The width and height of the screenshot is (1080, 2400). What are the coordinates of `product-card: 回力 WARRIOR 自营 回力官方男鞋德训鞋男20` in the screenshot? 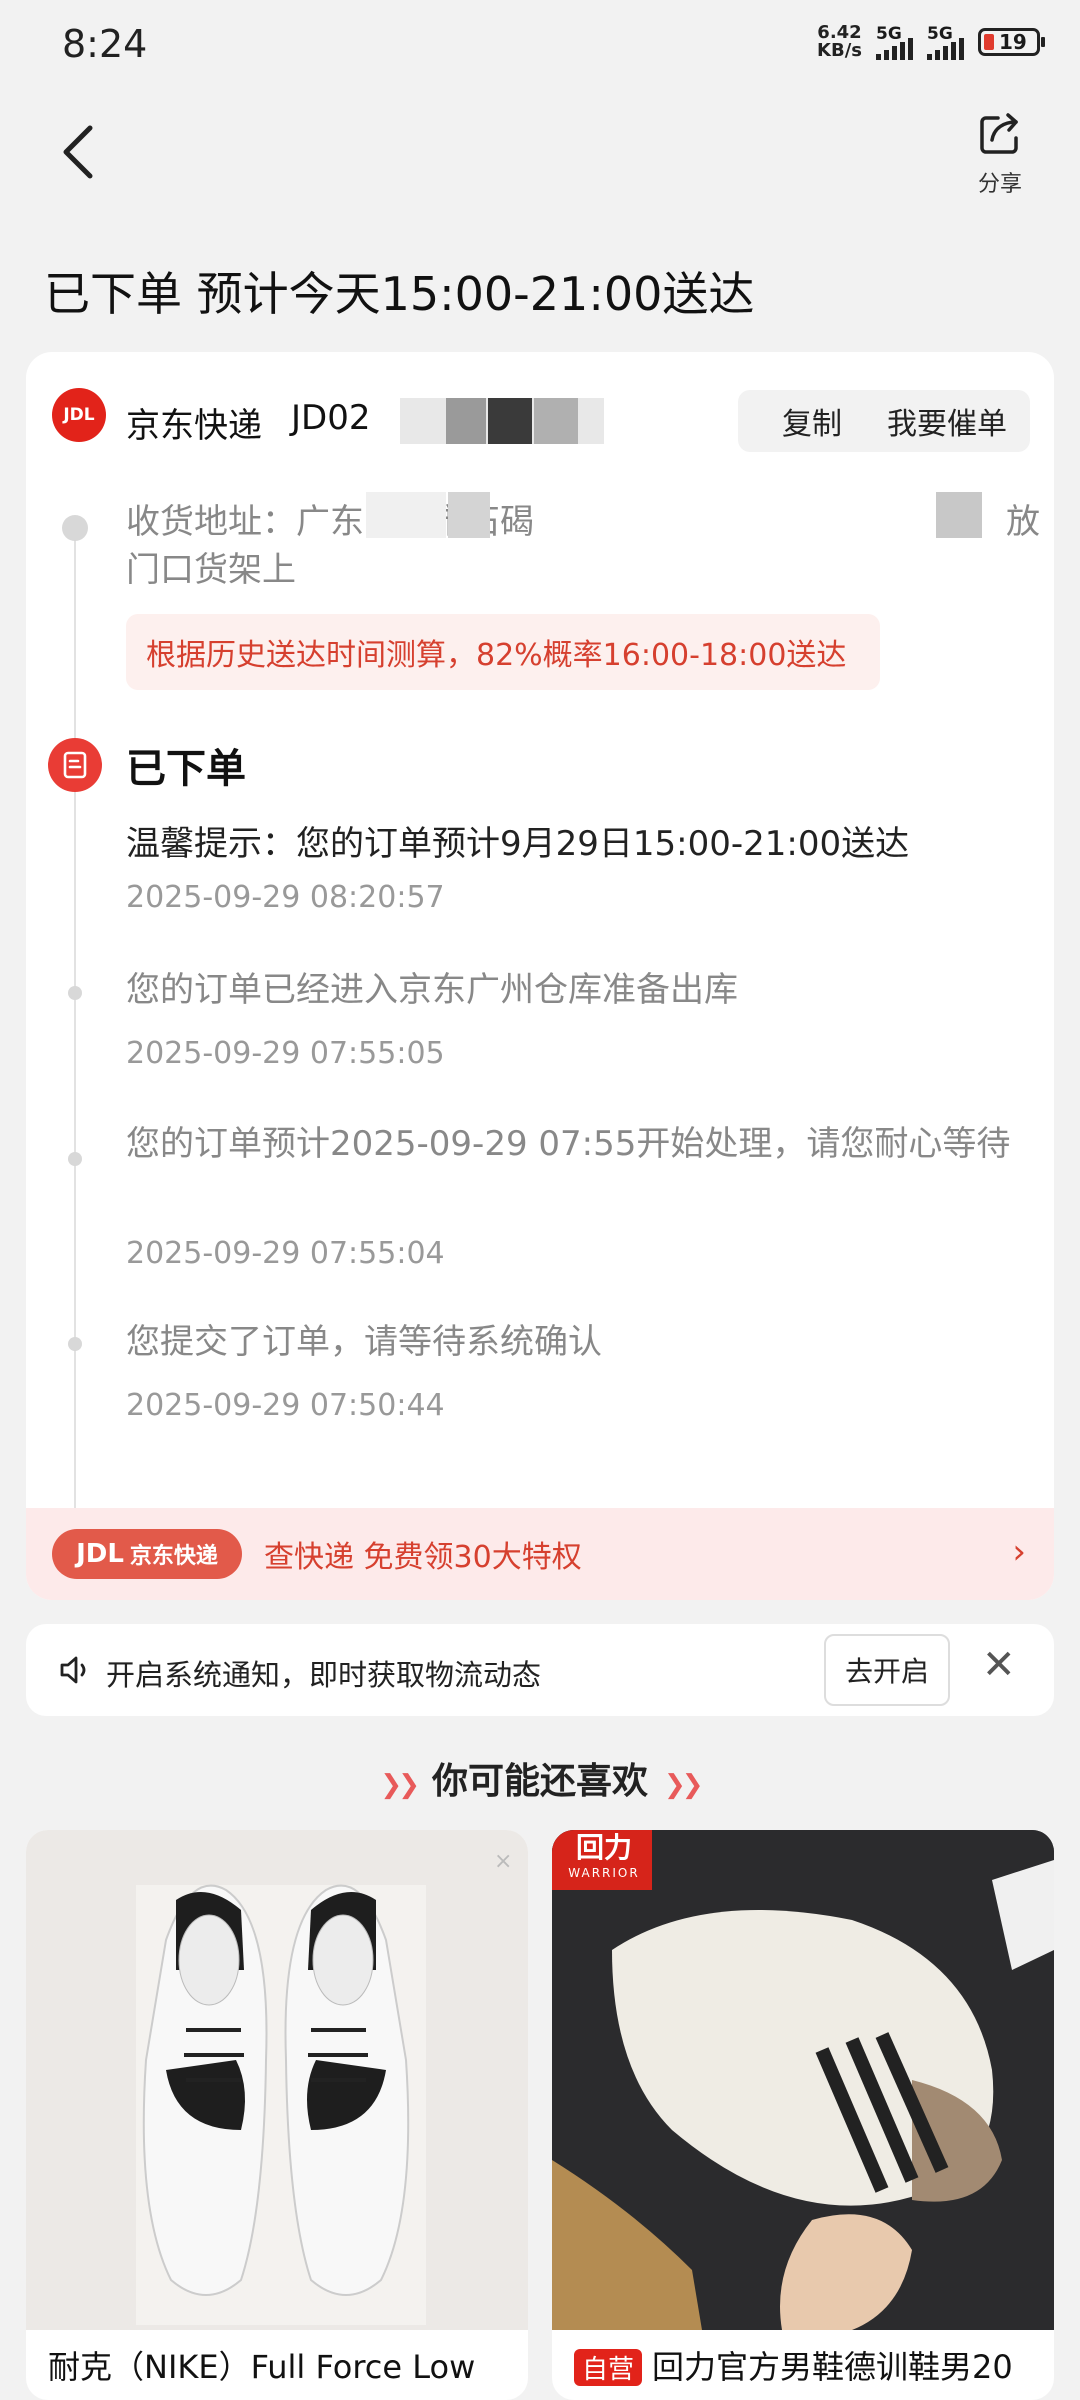 It's located at (803, 2115).